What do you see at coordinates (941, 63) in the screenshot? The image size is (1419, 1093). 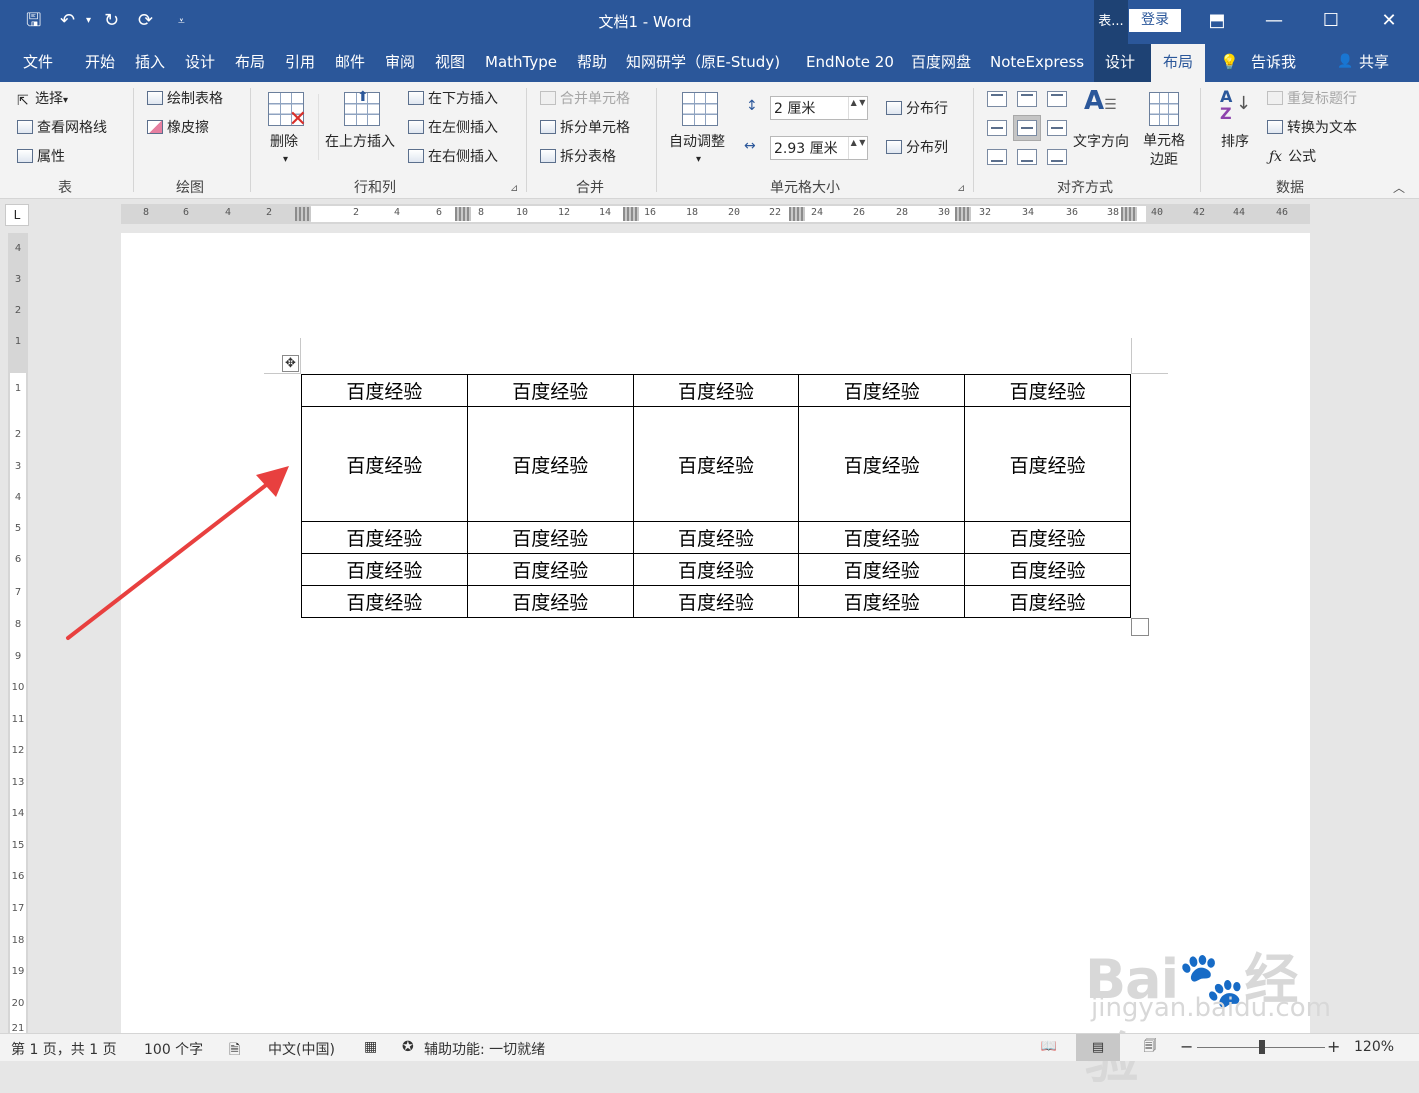 I see `tab-baidu-netdisk: 百度网盘` at bounding box center [941, 63].